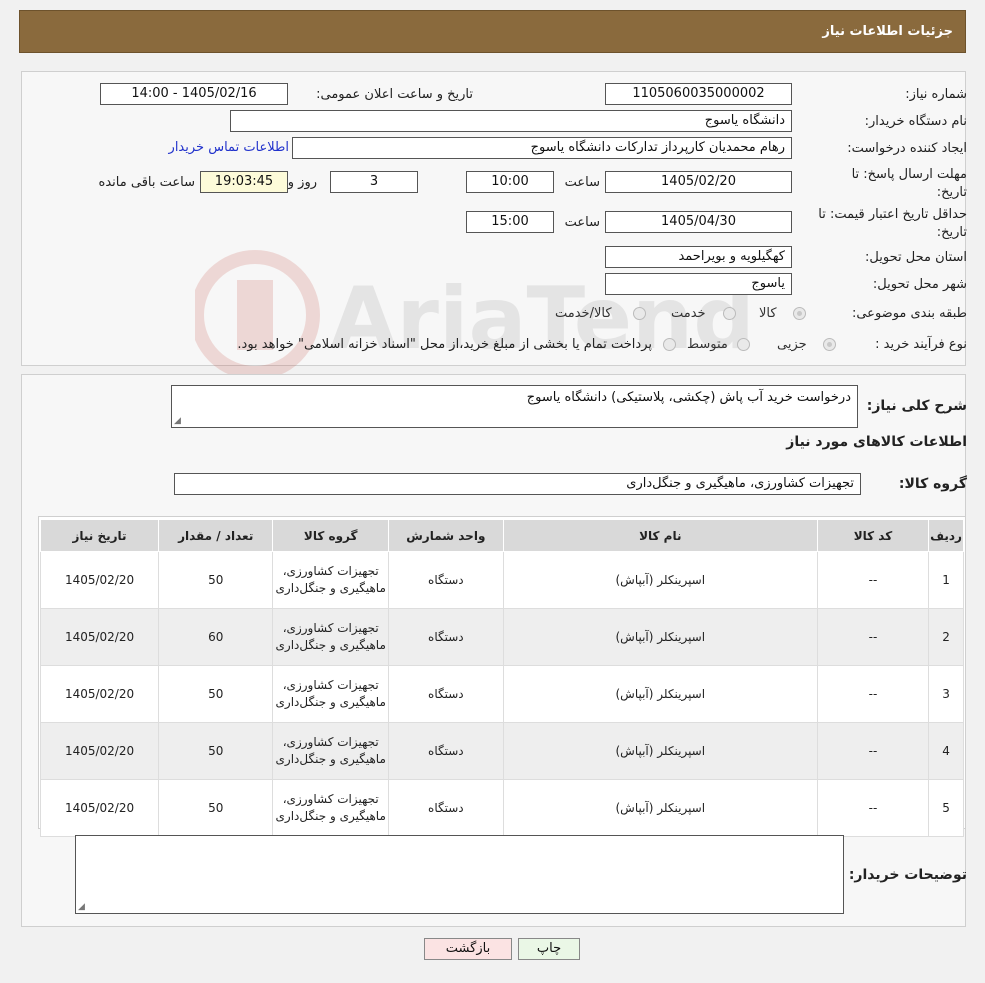  Describe the element at coordinates (582, 222) in the screenshot. I see `validity-time-label: ساعت` at that location.